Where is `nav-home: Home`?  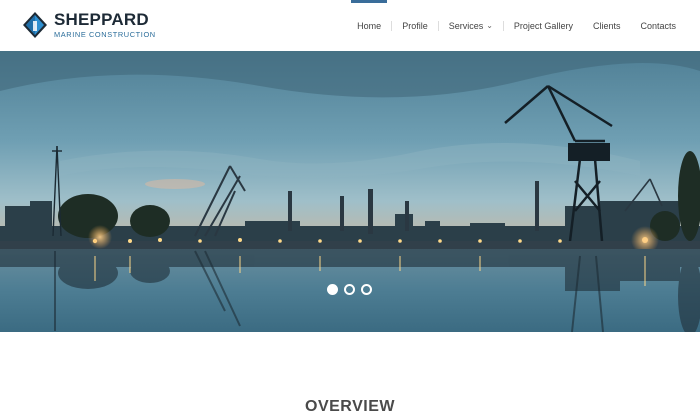
nav-home: Home is located at coordinates (369, 25).